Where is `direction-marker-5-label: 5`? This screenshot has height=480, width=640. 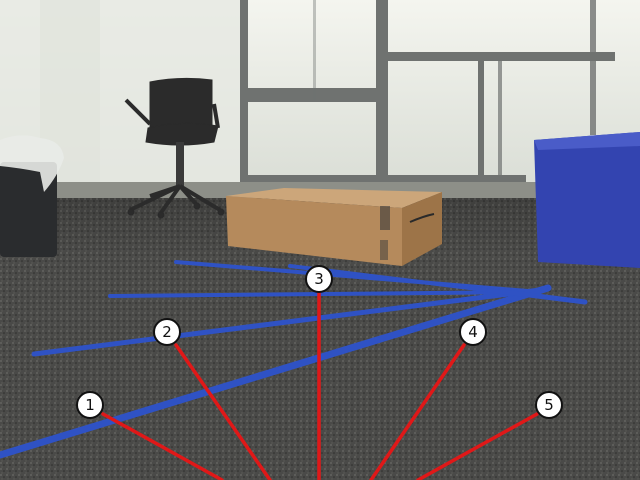
direction-marker-5-label: 5 is located at coordinates (549, 405).